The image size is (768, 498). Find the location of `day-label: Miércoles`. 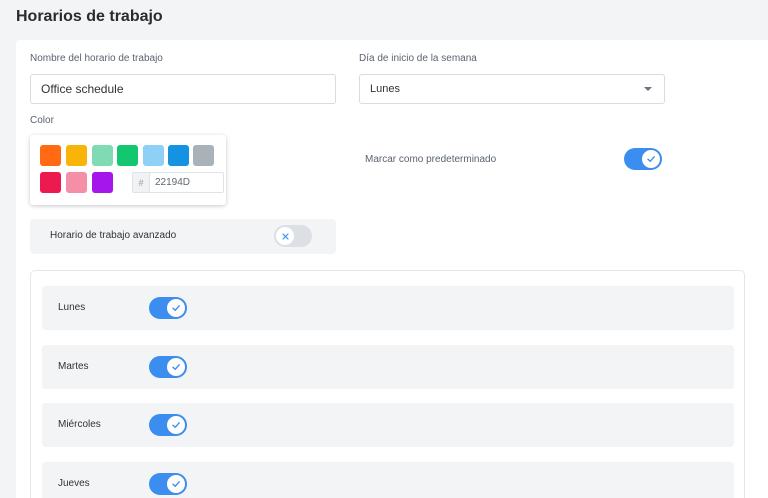

day-label: Miércoles is located at coordinates (79, 424).